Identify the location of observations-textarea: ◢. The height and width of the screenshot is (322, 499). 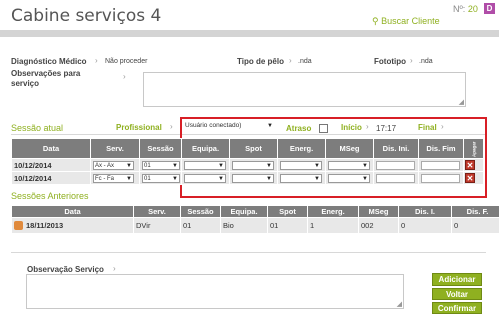
(304, 89).